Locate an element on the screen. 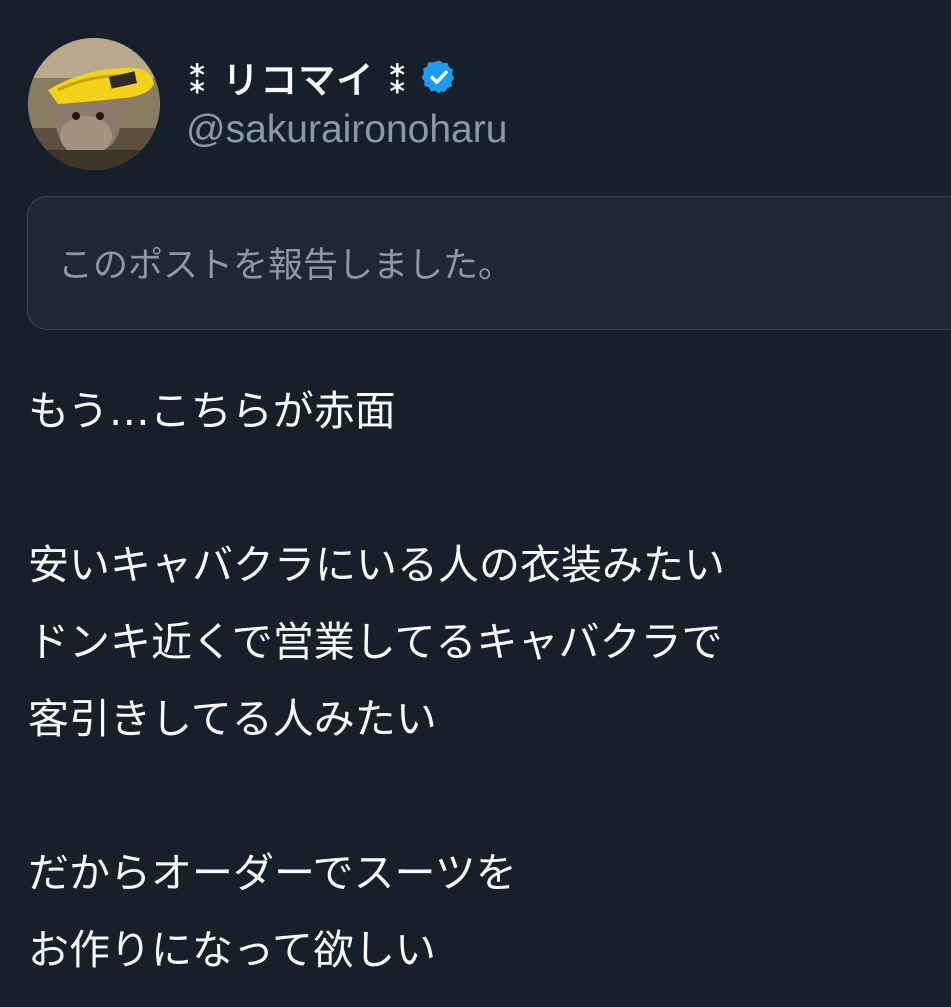 This screenshot has width=951, height=1007. verified-badge-icon is located at coordinates (439, 77).